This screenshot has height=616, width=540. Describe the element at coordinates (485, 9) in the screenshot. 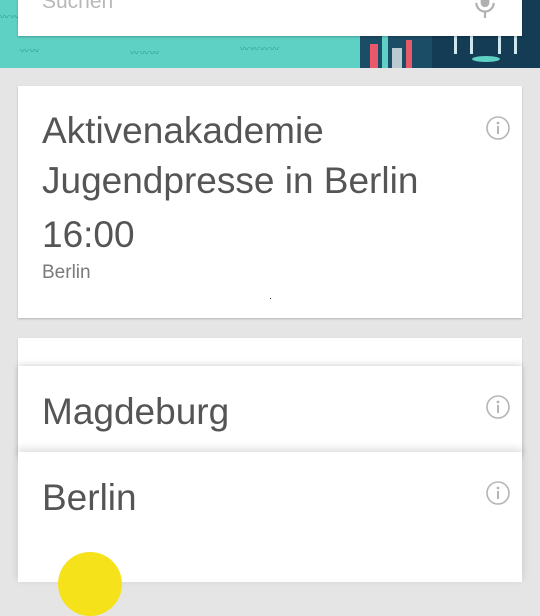

I see `microphone-icon` at that location.